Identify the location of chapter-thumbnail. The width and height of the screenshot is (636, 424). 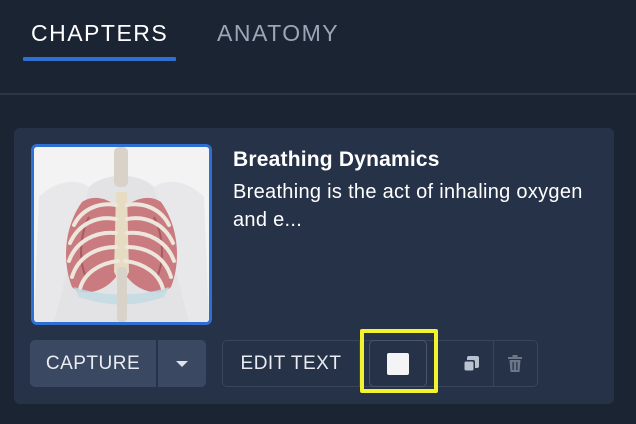
(121, 234).